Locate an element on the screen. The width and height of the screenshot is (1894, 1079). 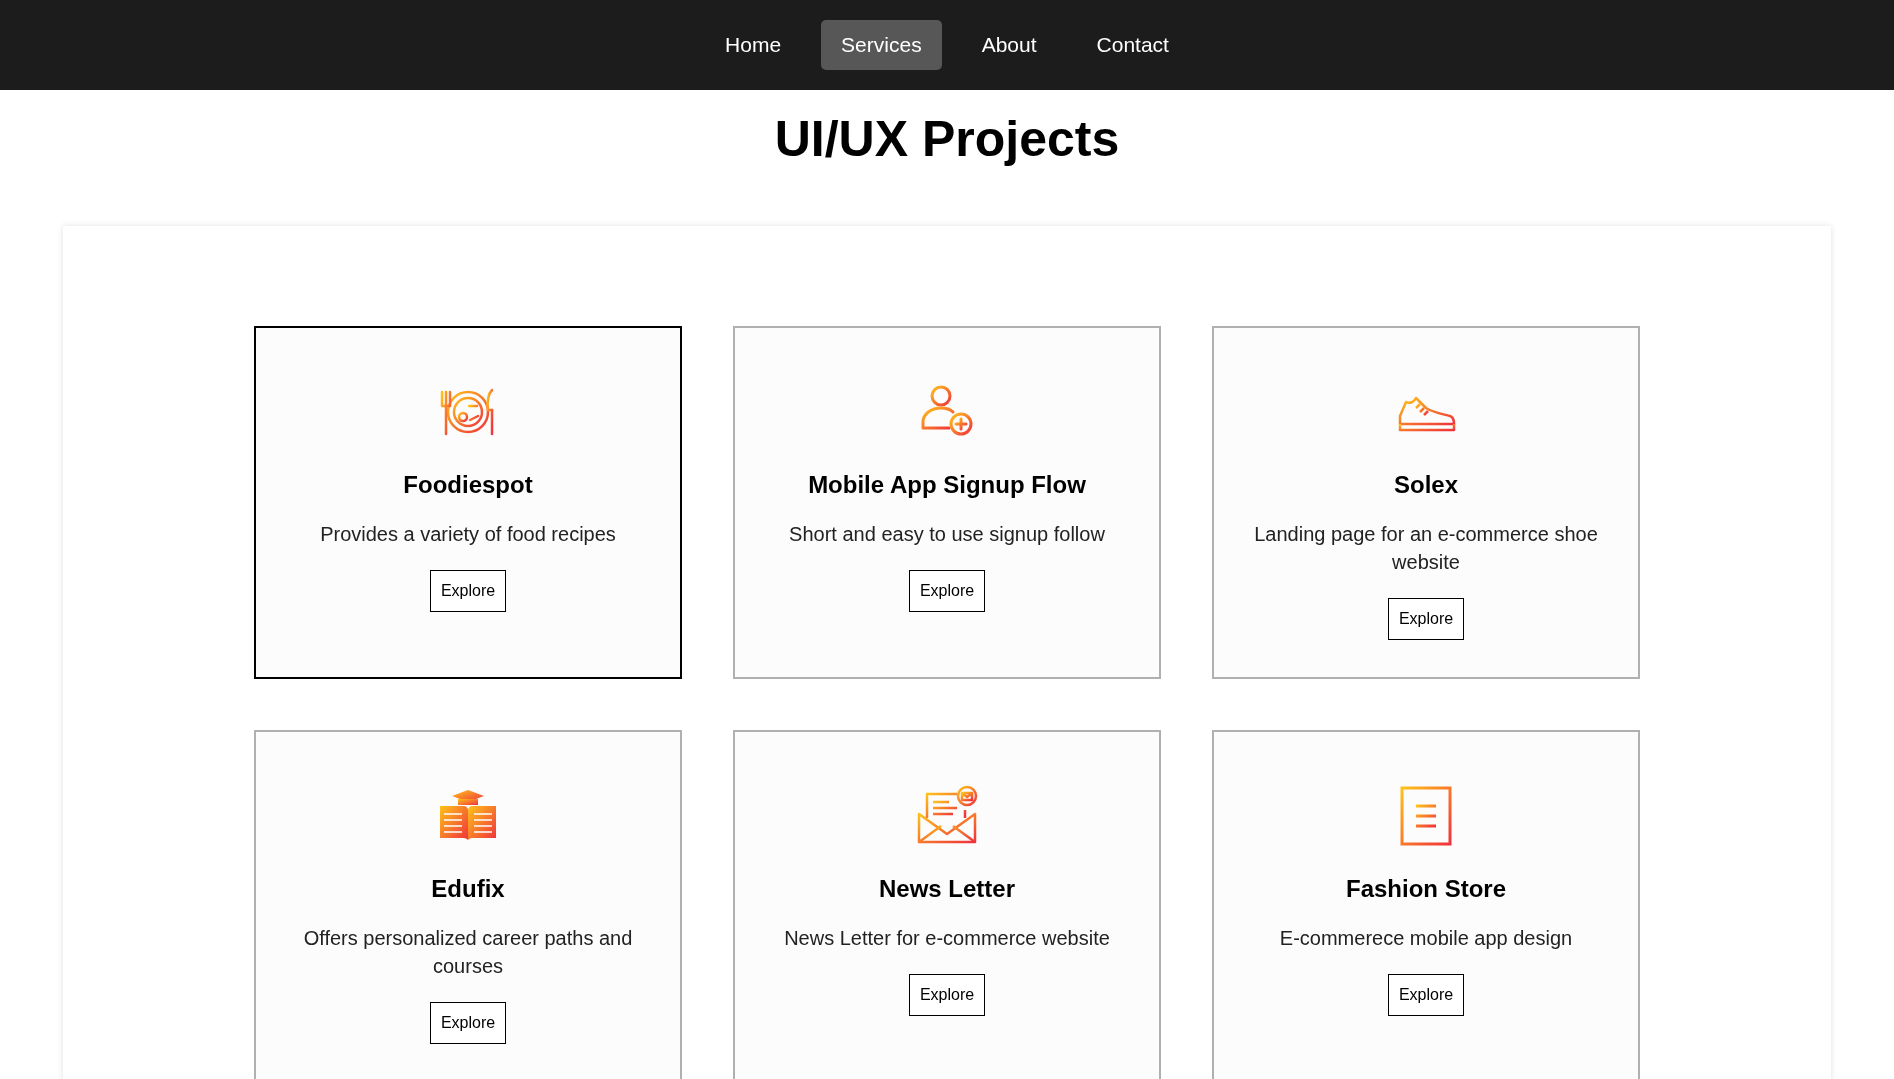
nav-link: Contact is located at coordinates (1132, 45).